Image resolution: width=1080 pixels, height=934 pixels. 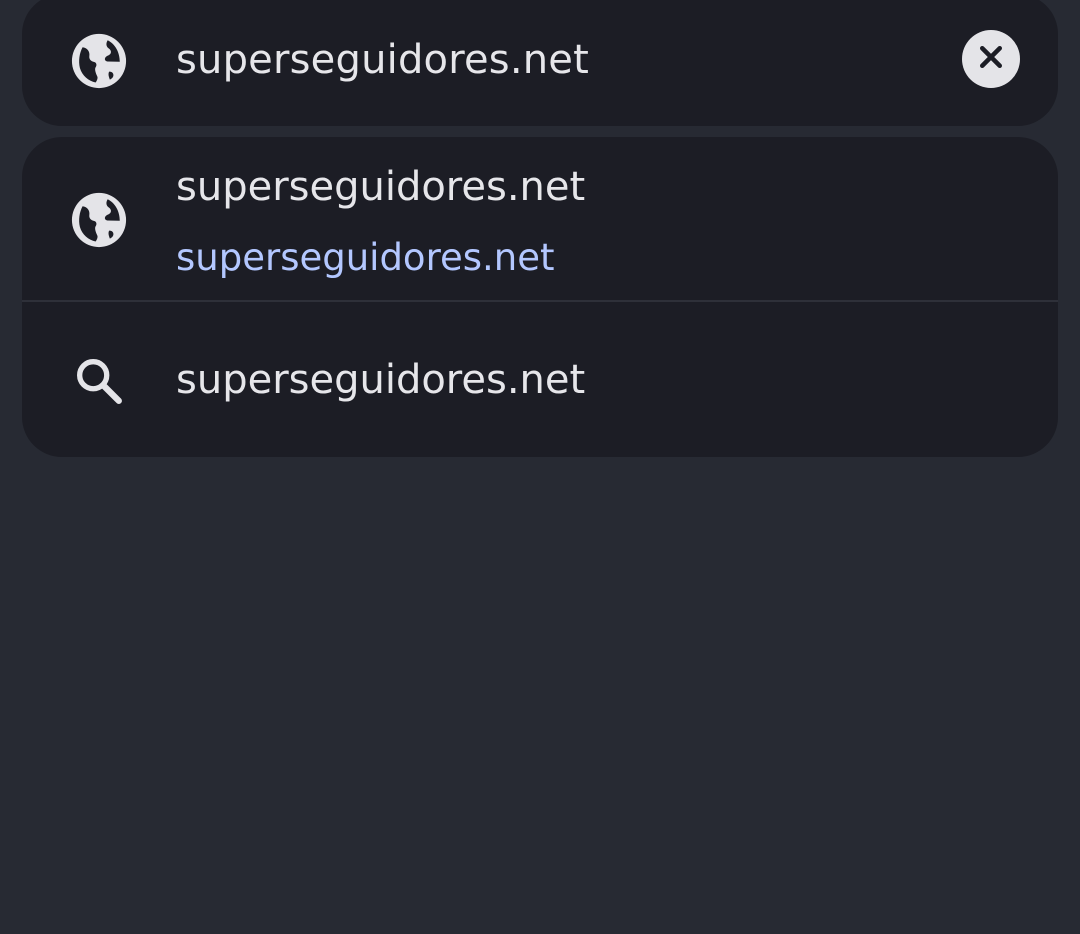 I want to click on search-icon, so click(x=99, y=381).